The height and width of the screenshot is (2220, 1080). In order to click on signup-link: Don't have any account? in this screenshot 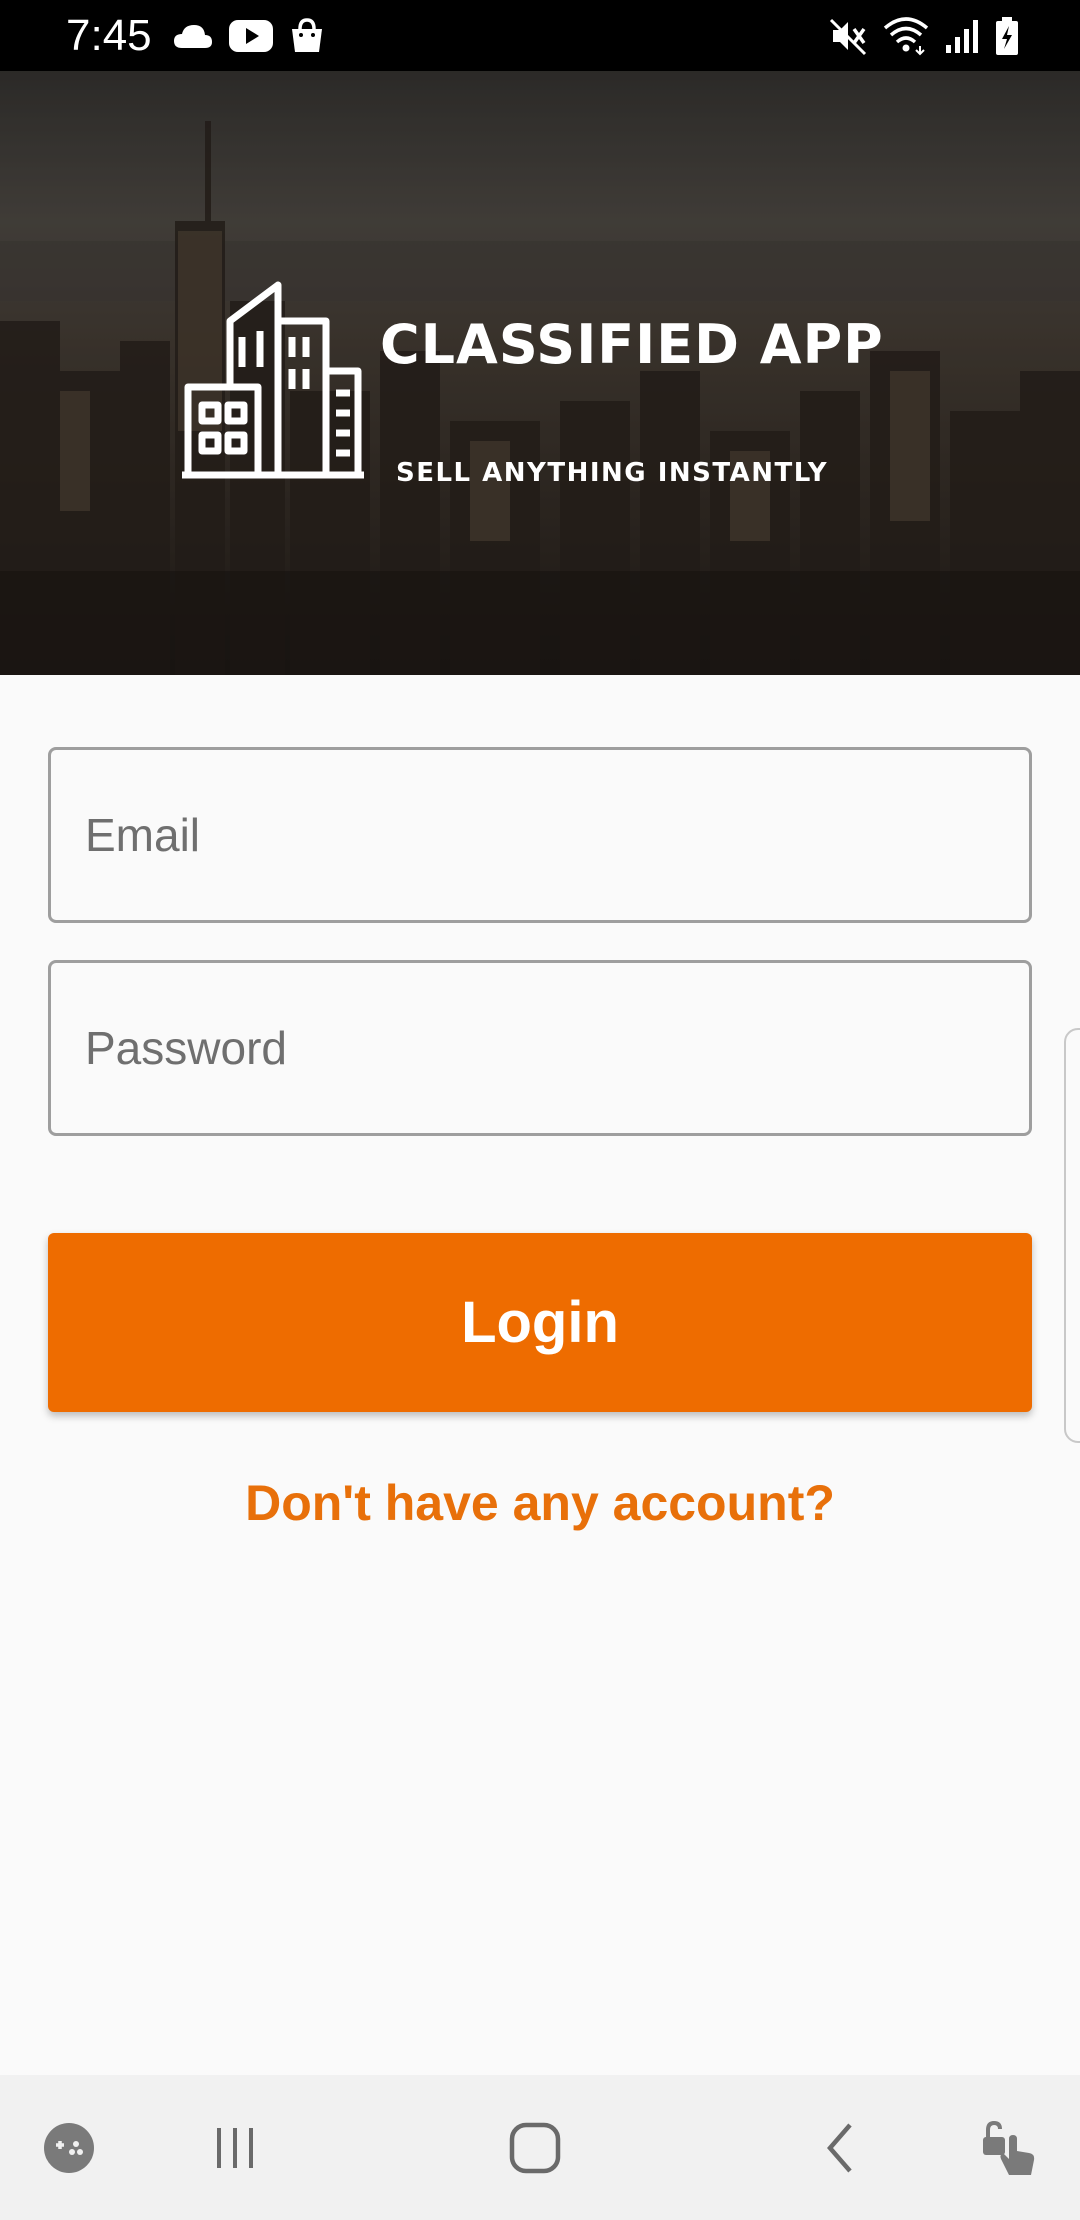, I will do `click(540, 1503)`.